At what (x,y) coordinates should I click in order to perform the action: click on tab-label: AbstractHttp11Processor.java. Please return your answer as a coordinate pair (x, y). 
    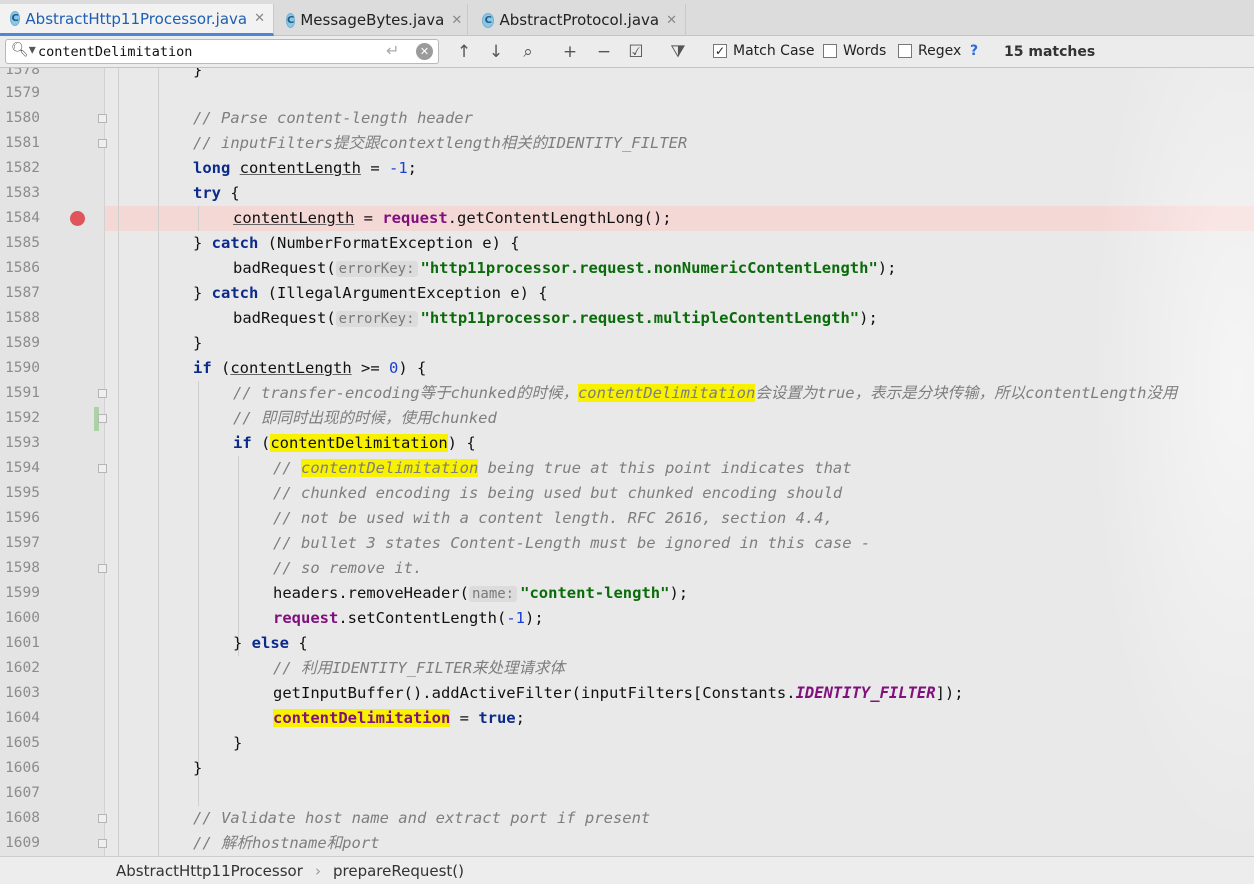
    Looking at the image, I should click on (136, 18).